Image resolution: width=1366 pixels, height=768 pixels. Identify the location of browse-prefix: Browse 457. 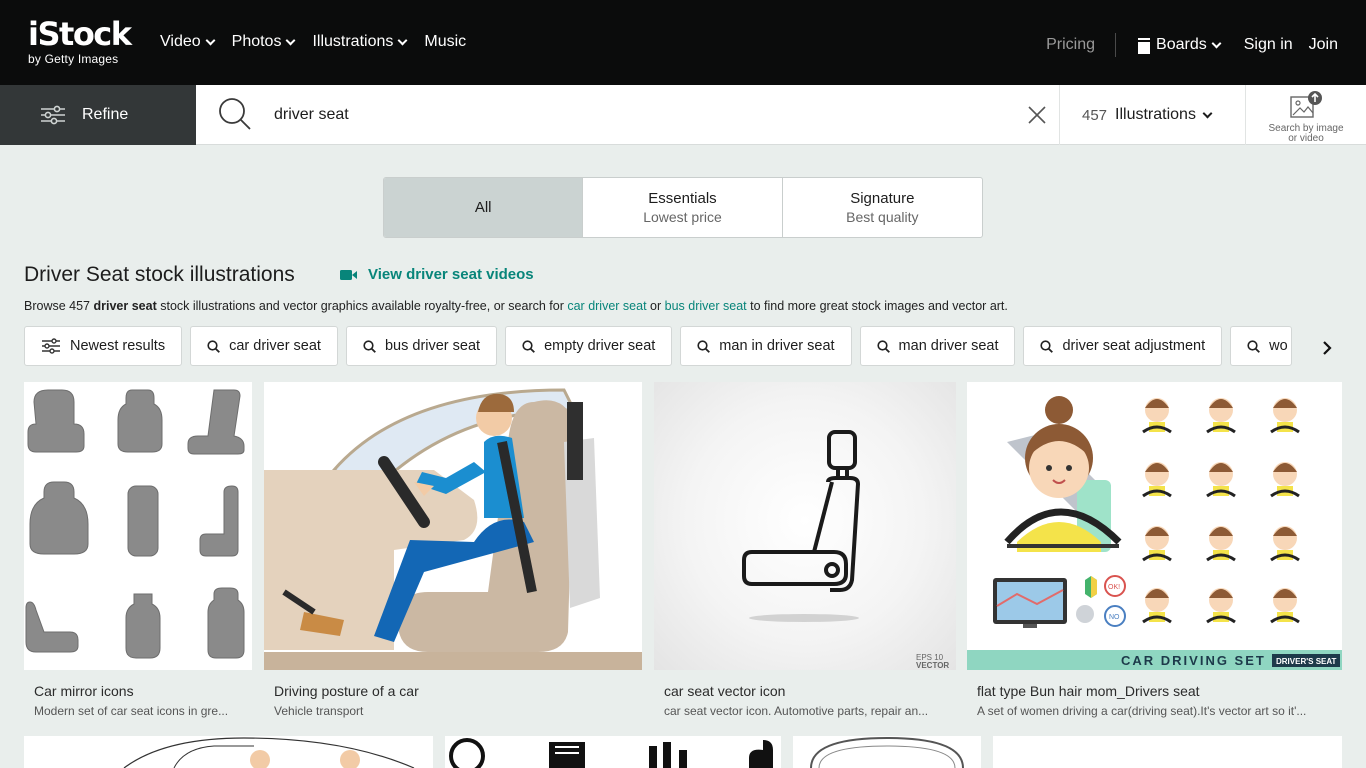
(57, 306).